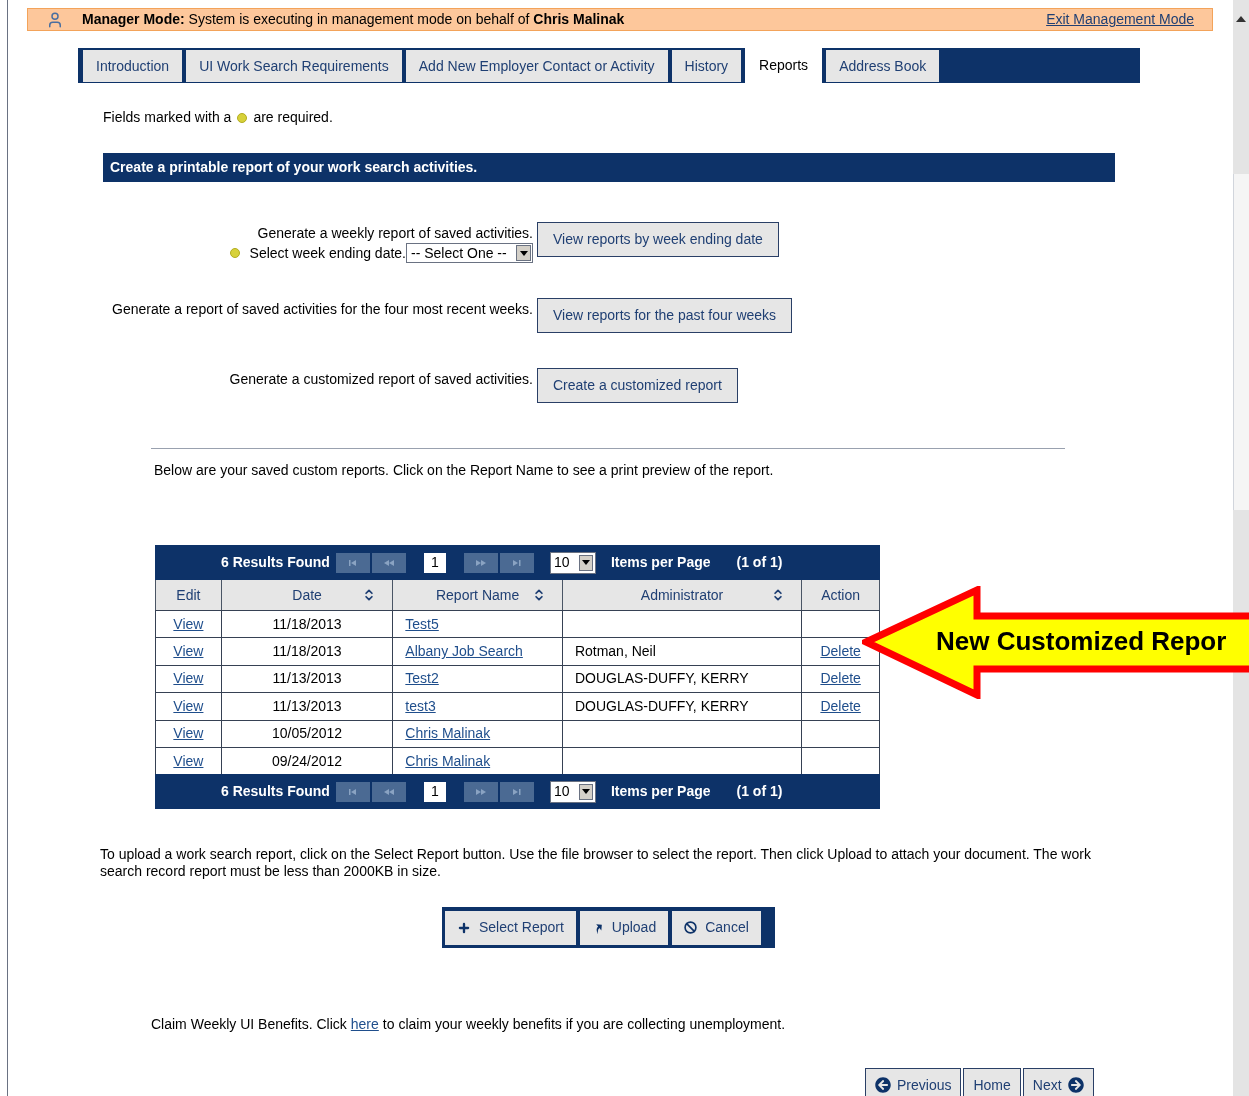 The width and height of the screenshot is (1249, 1096). What do you see at coordinates (420, 706) in the screenshot?
I see `report-name-link: test3` at bounding box center [420, 706].